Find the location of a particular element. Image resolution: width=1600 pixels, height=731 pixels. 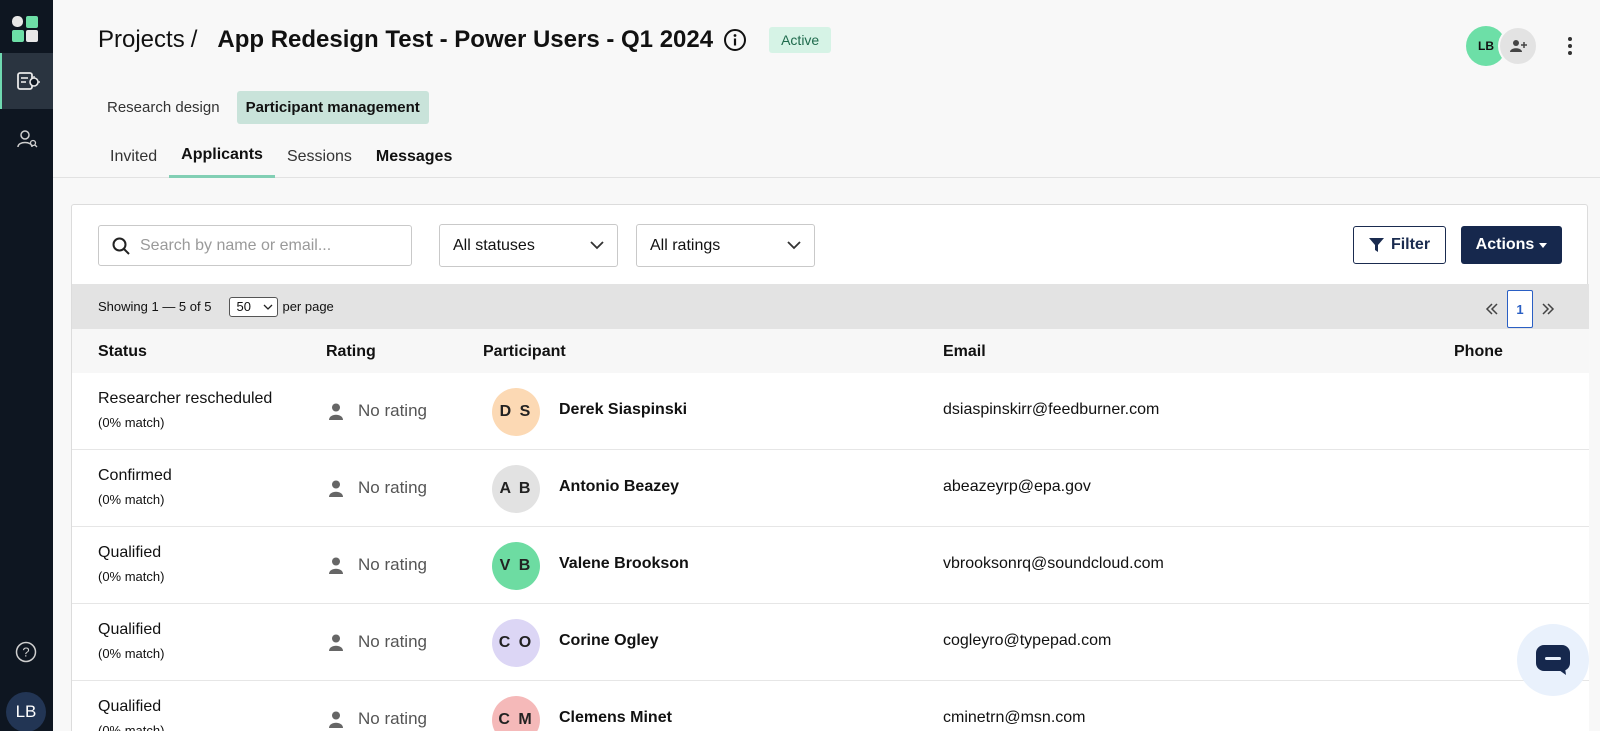

tab-messages: Messages is located at coordinates (414, 159).